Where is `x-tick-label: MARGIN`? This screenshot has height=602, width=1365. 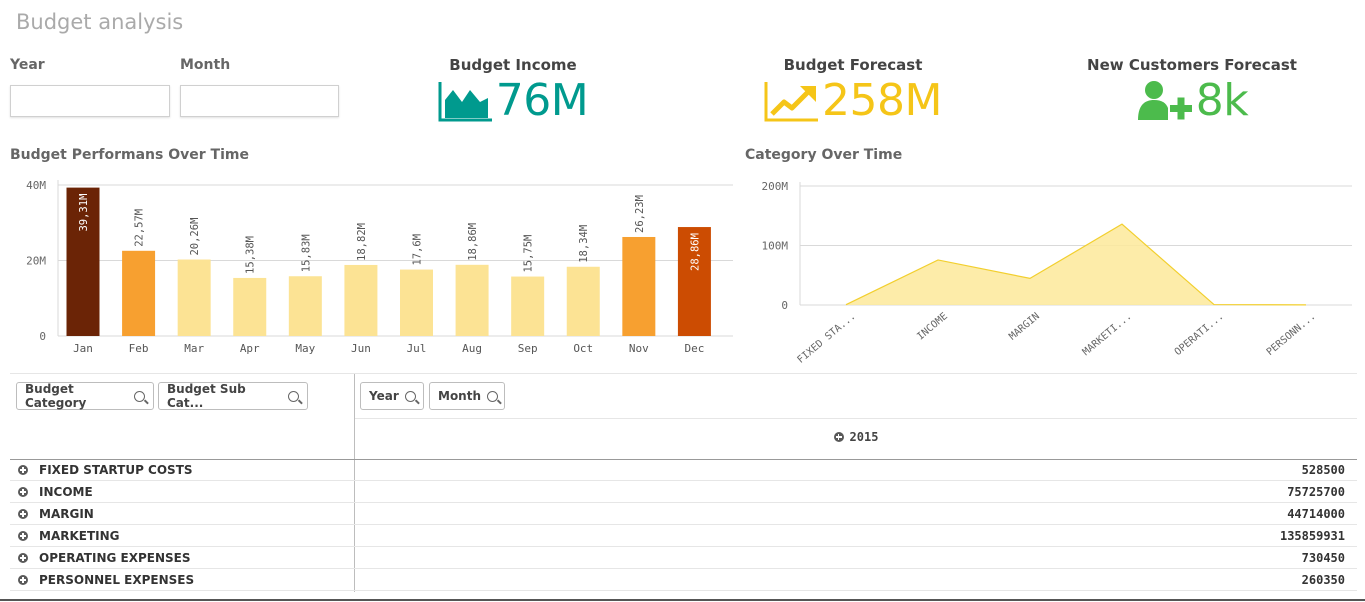 x-tick-label: MARGIN is located at coordinates (1024, 327).